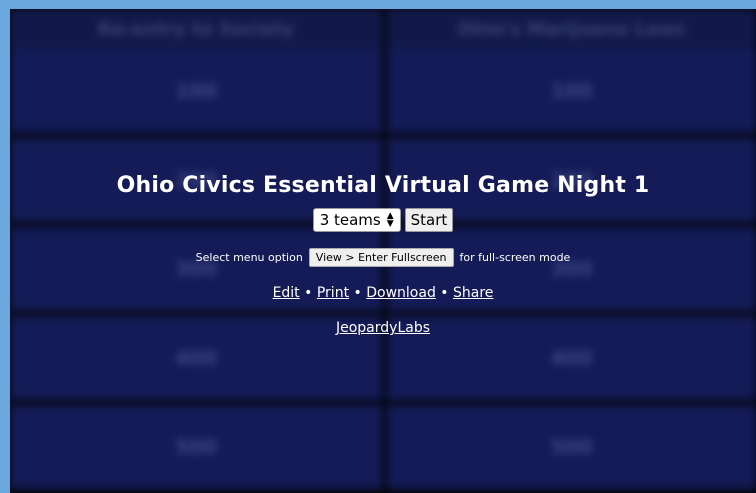 This screenshot has width=756, height=493. I want to click on jeopardylabs-link: JeopardyLabs, so click(383, 328).